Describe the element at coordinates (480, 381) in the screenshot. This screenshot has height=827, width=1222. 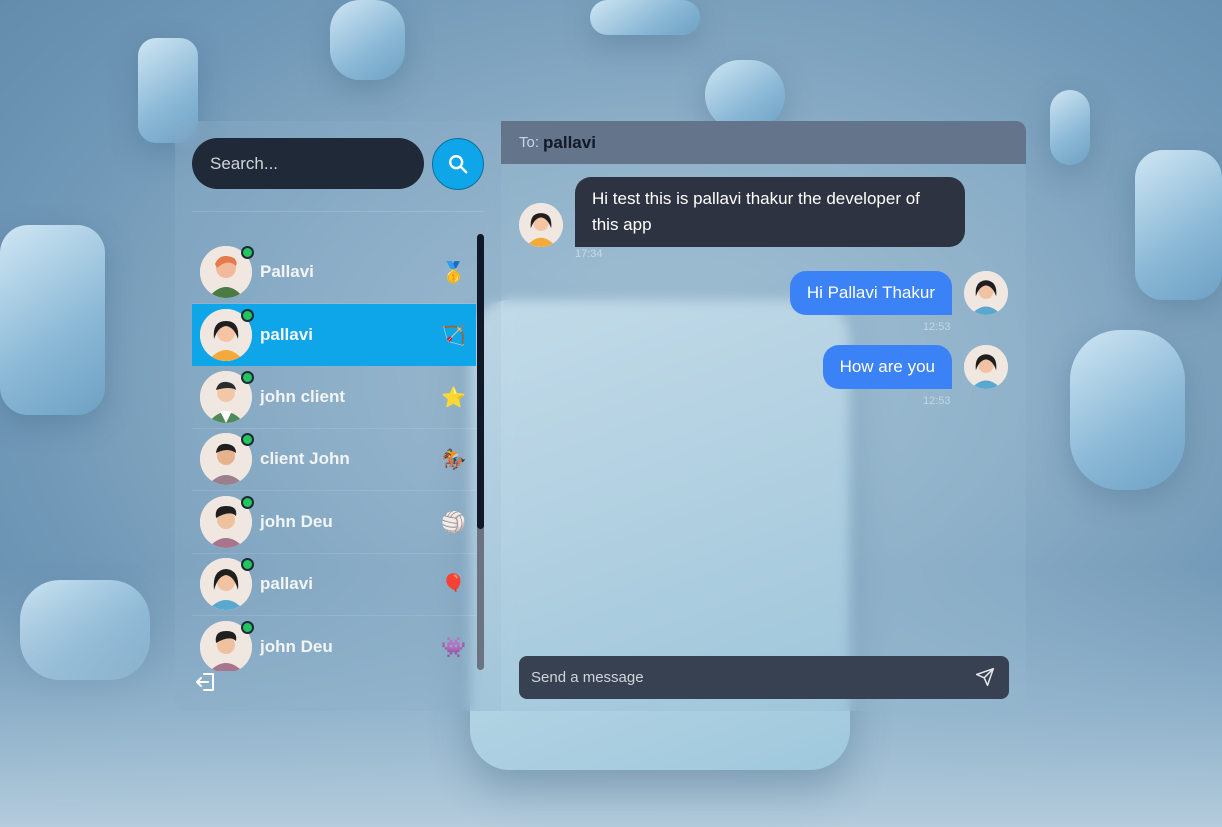
I see `scrollbar-thumb` at that location.